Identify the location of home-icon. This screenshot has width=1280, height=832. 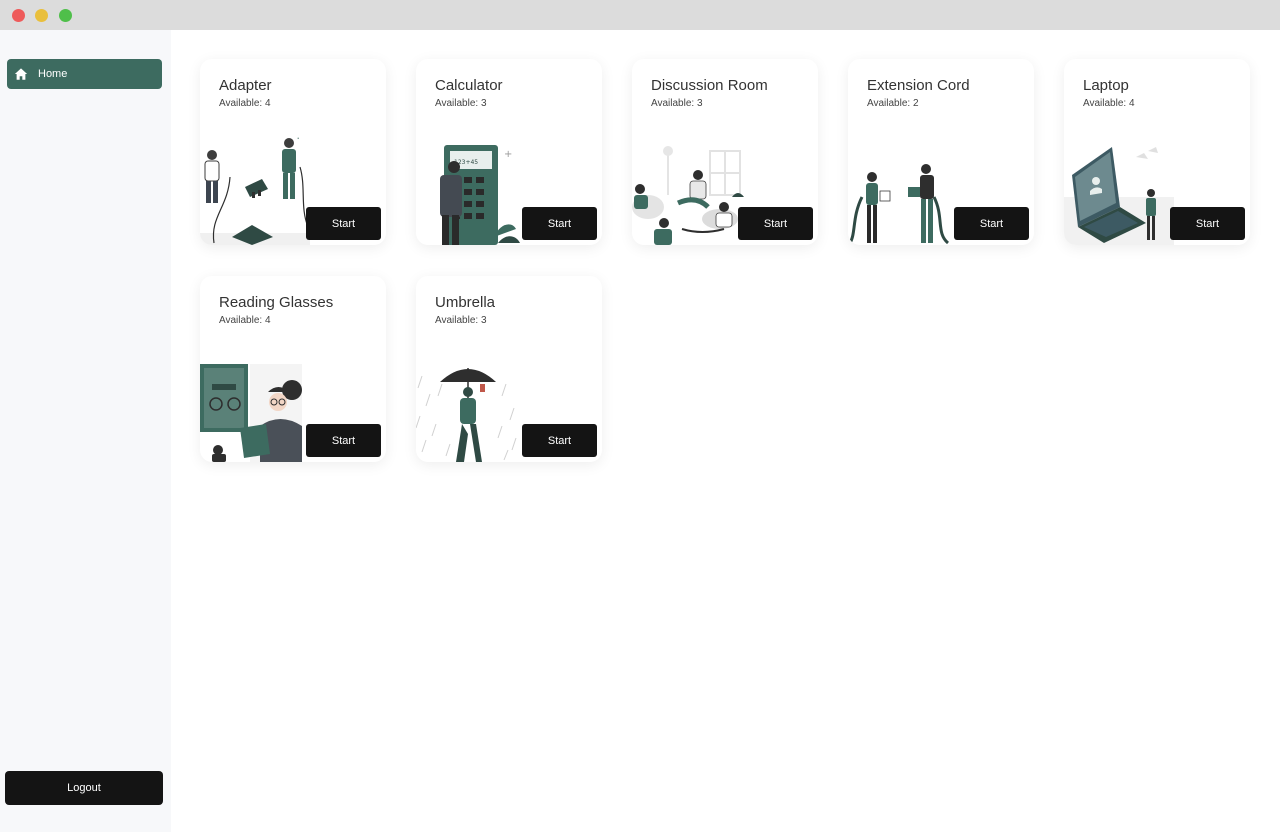
(21, 74).